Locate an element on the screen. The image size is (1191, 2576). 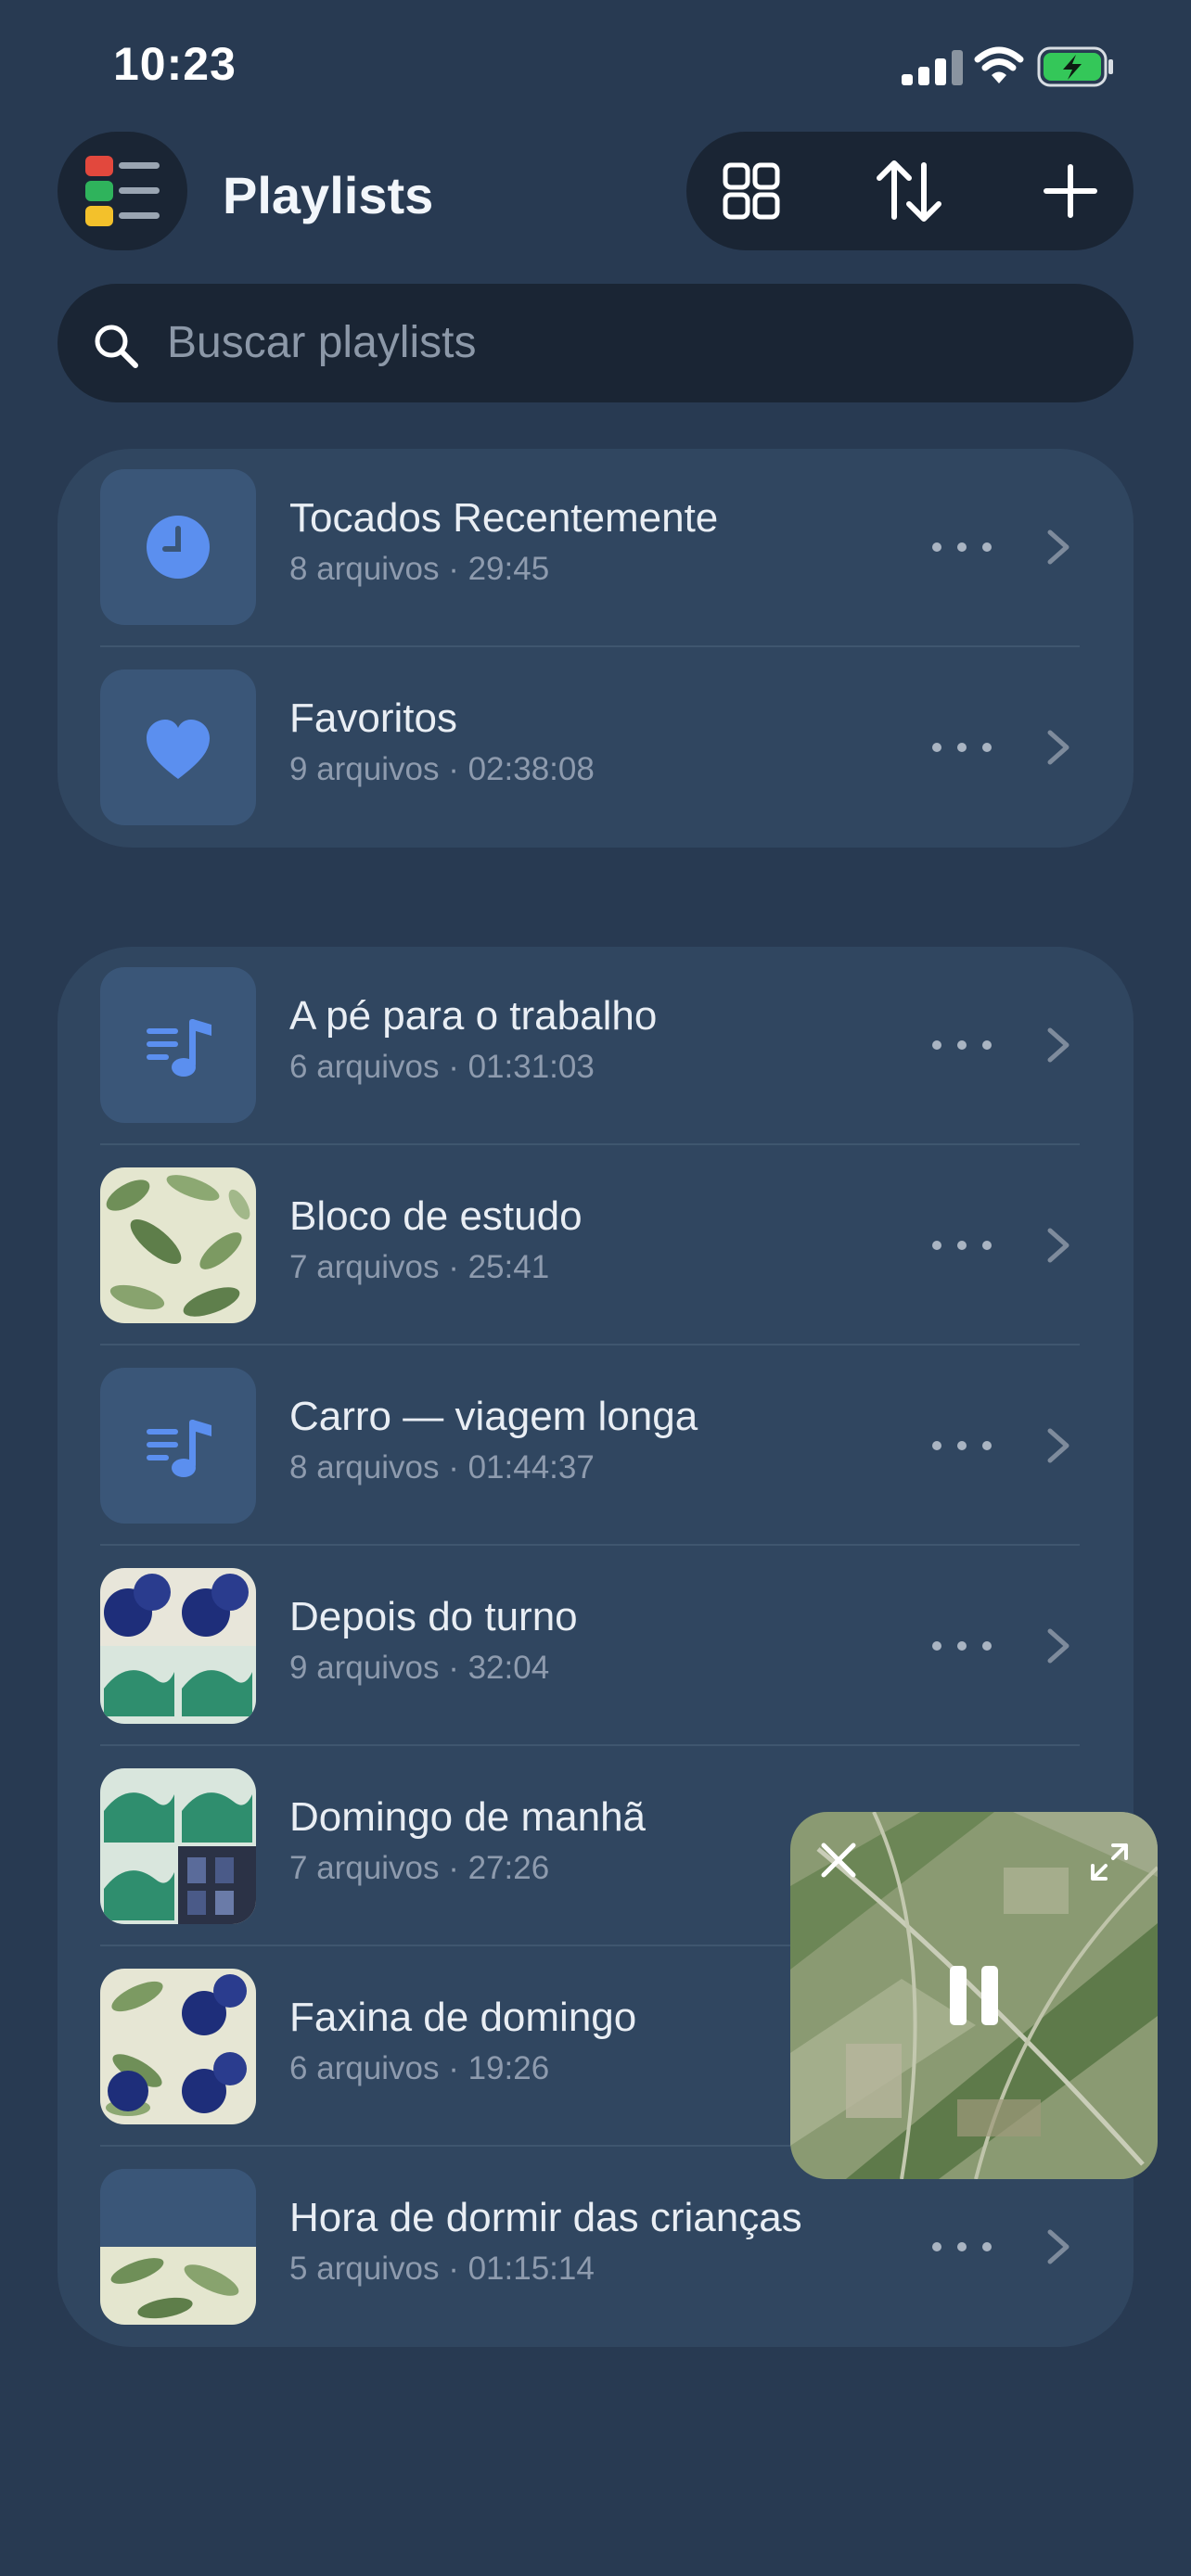
playlist-meta: 9 arquivos · 02:38:08 is located at coordinates (442, 769).